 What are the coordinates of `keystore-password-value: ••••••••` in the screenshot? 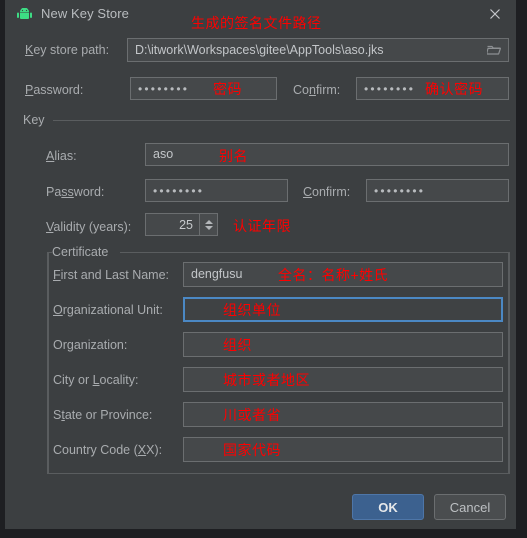 It's located at (164, 88).